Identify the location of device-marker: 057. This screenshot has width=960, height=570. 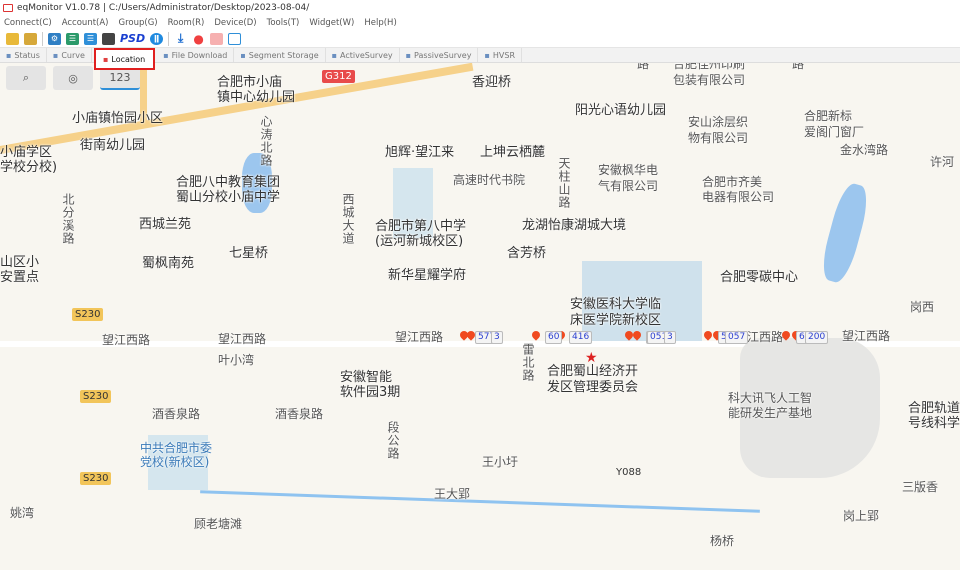
(737, 337).